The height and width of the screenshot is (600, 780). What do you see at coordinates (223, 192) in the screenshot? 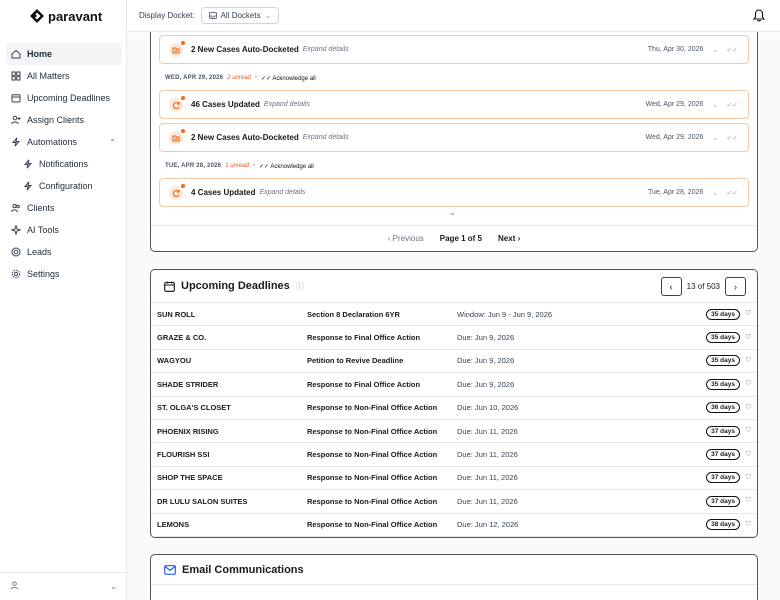
I see `notification-title: 4 Cases Updated` at bounding box center [223, 192].